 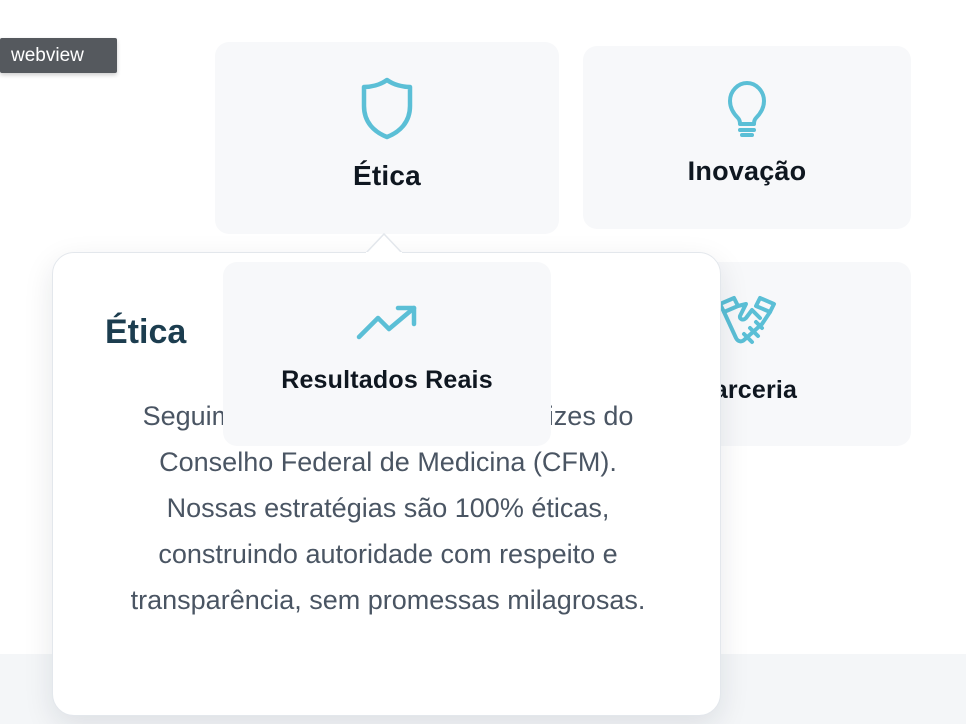 I want to click on webview-tag: webview, so click(x=58, y=55).